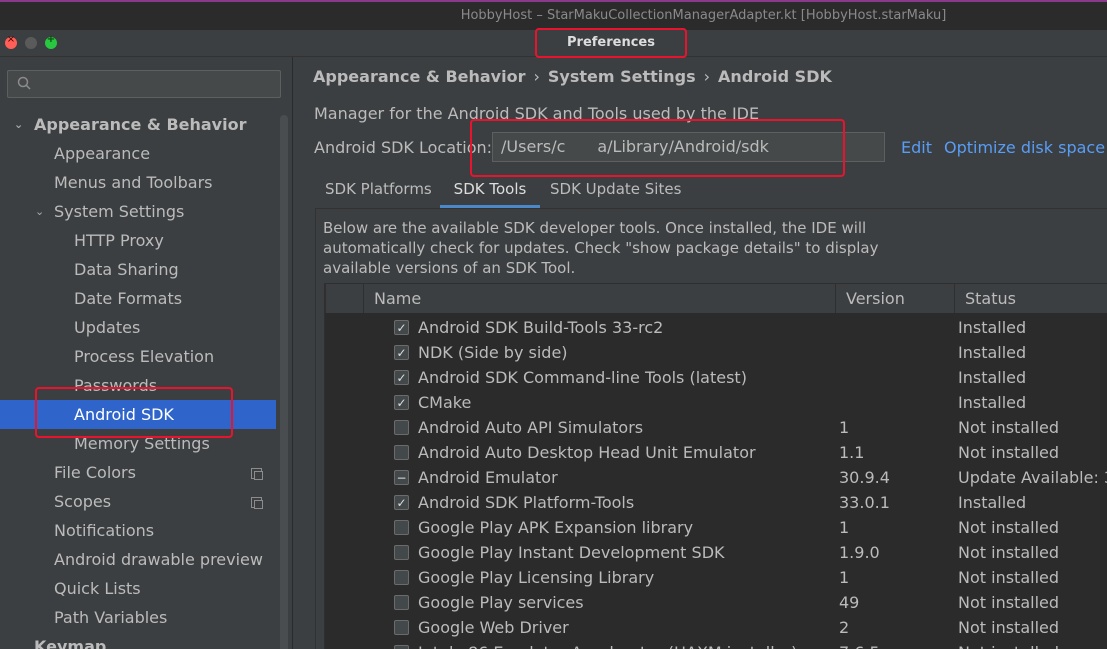 This screenshot has height=649, width=1107. What do you see at coordinates (536, 577) in the screenshot?
I see `row-name: Google Play Licensing Library` at bounding box center [536, 577].